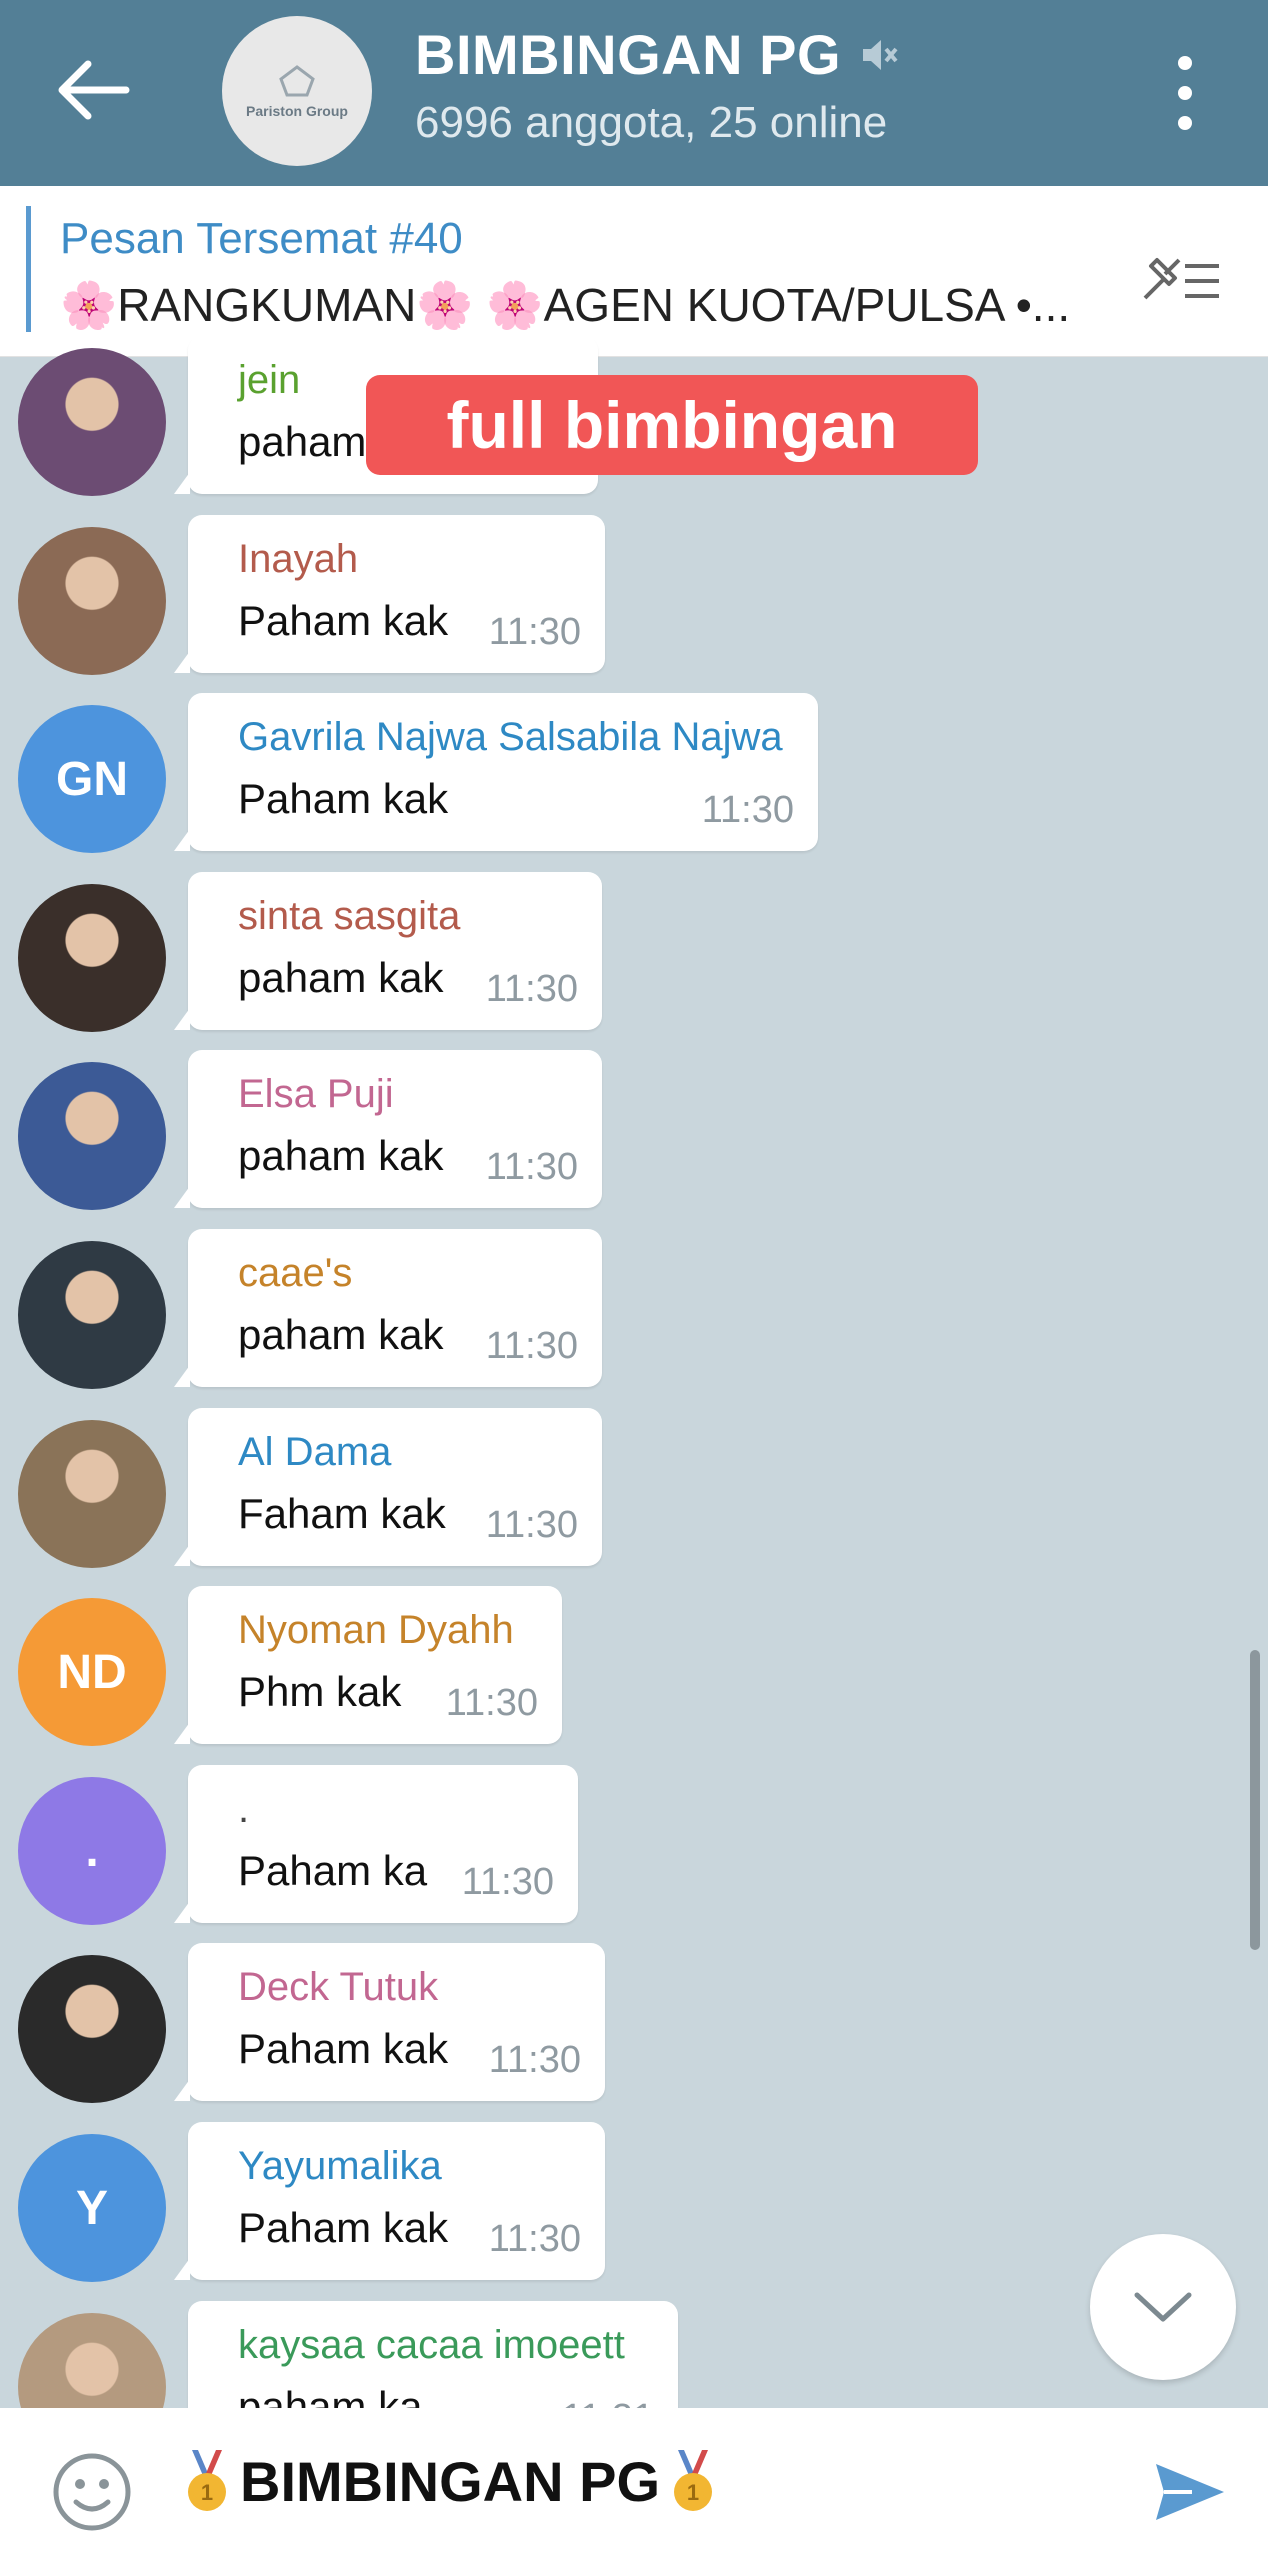 This screenshot has height=2560, width=1268. What do you see at coordinates (510, 737) in the screenshot?
I see `sender-name: Gavrila Najwa Salsabila Najwa` at bounding box center [510, 737].